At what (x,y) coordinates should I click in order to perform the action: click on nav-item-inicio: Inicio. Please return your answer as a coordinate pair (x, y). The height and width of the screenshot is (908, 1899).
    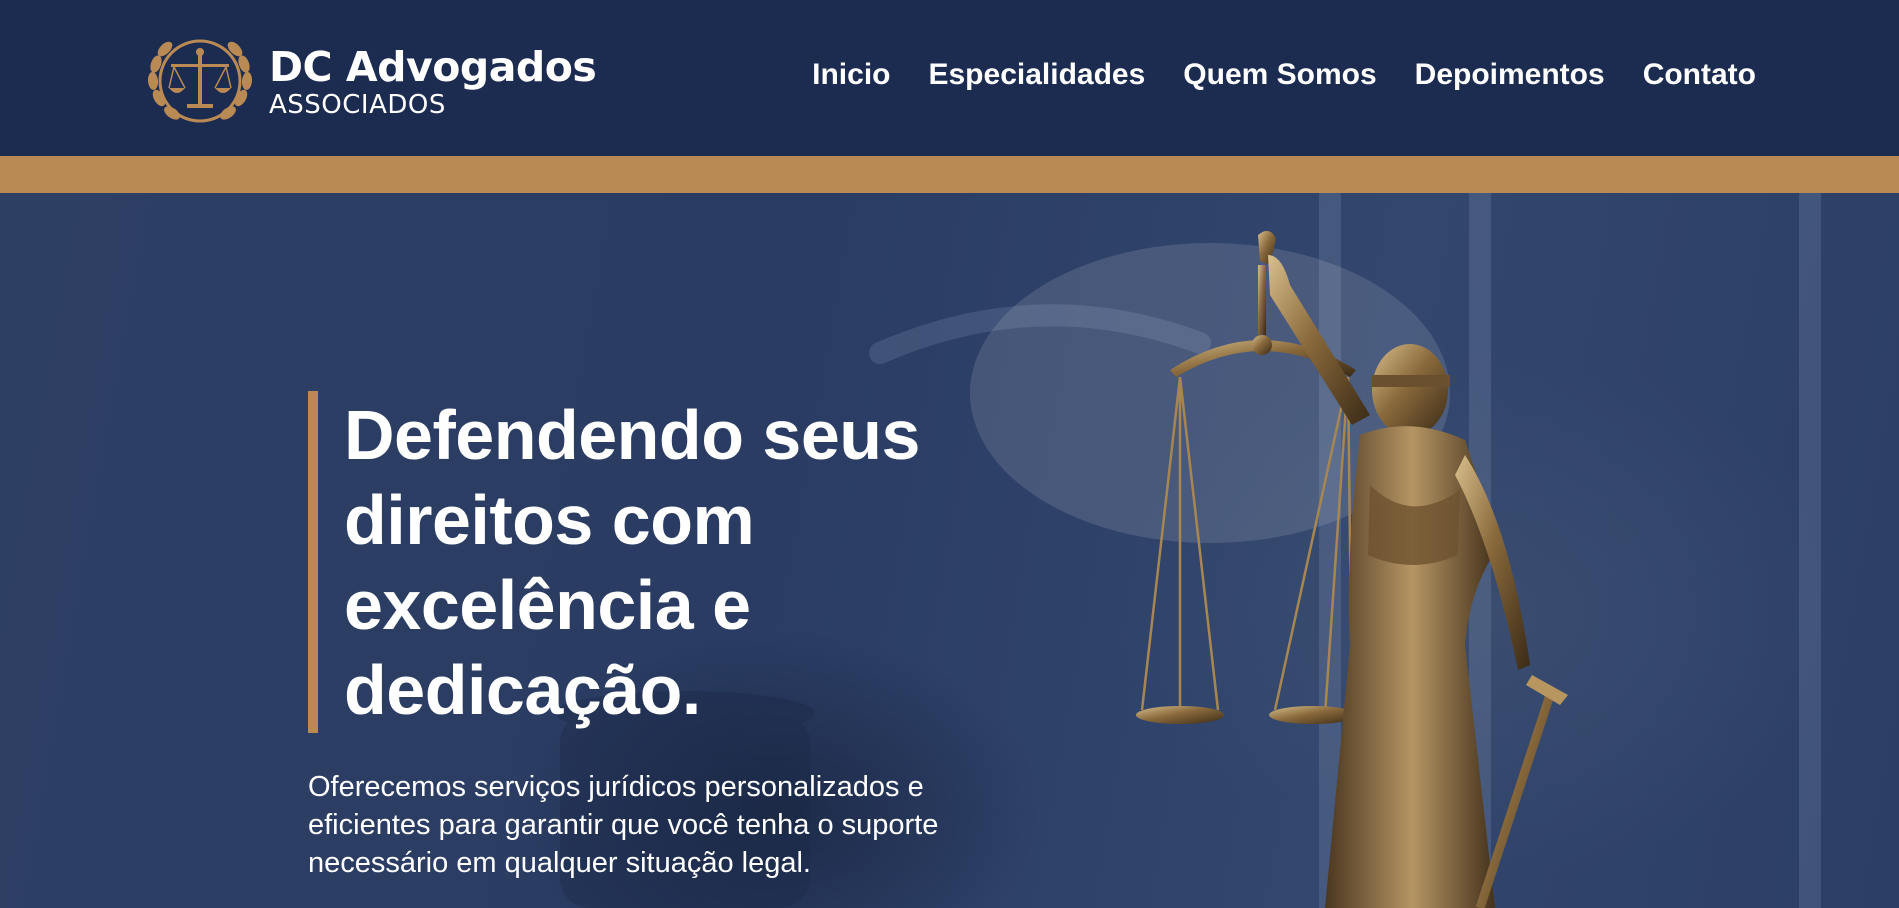
    Looking at the image, I should click on (851, 75).